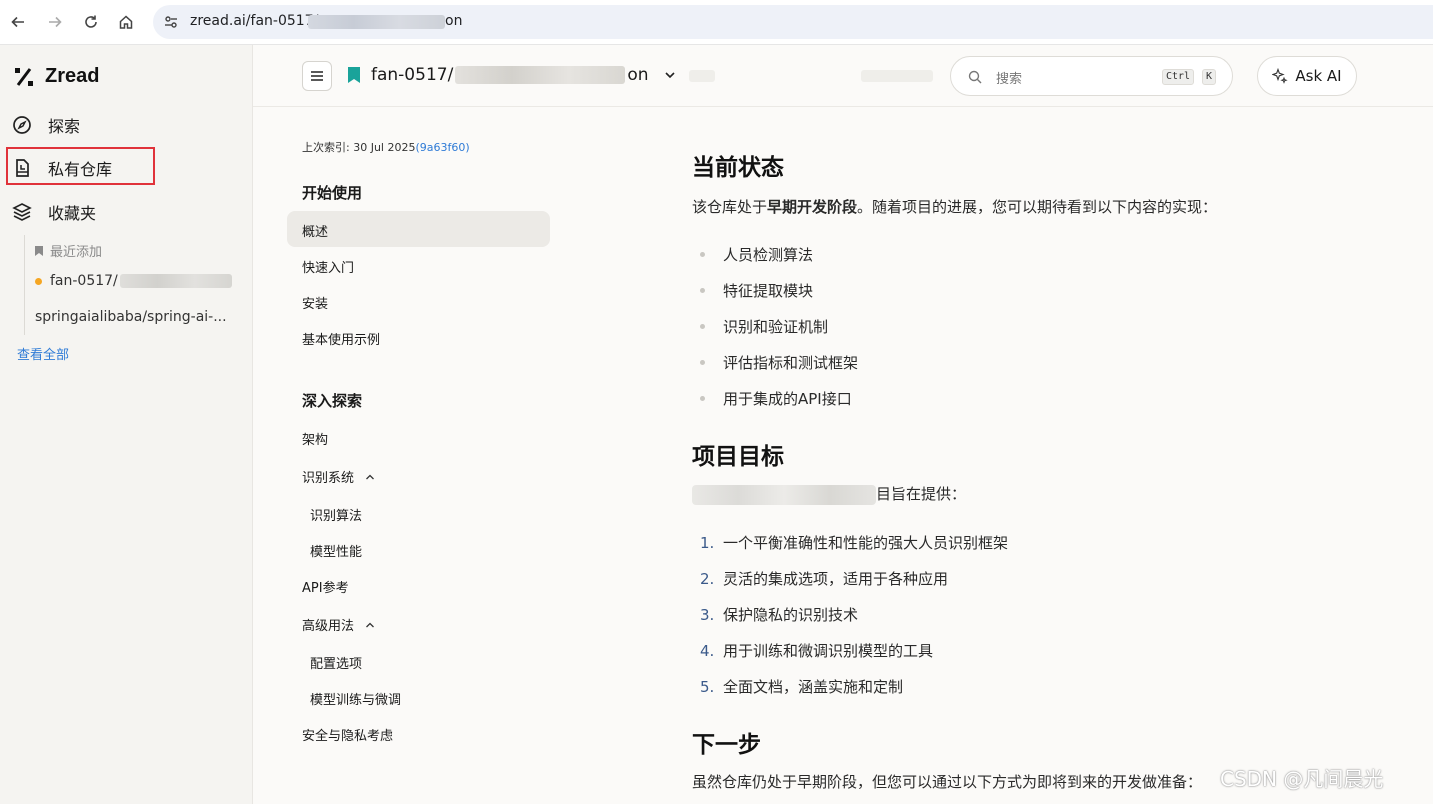  I want to click on layers-icon, so click(22, 212).